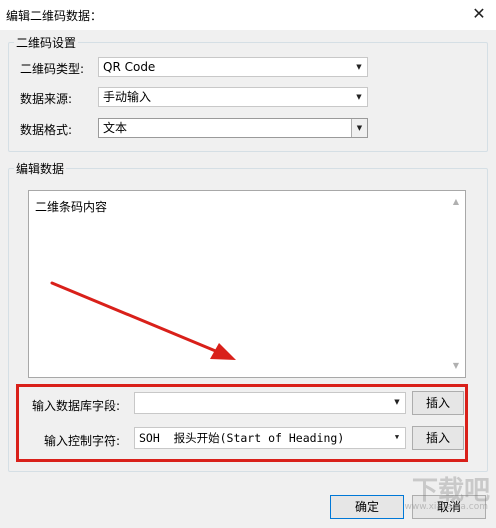 The image size is (496, 528). I want to click on scroll-up-icon: ▲, so click(456, 202).